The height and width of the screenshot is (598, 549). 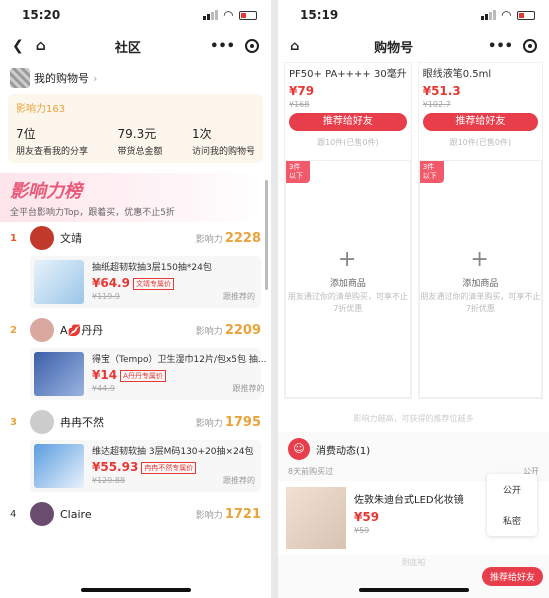 What do you see at coordinates (13, 238) in the screenshot?
I see `medal-icon: 1` at bounding box center [13, 238].